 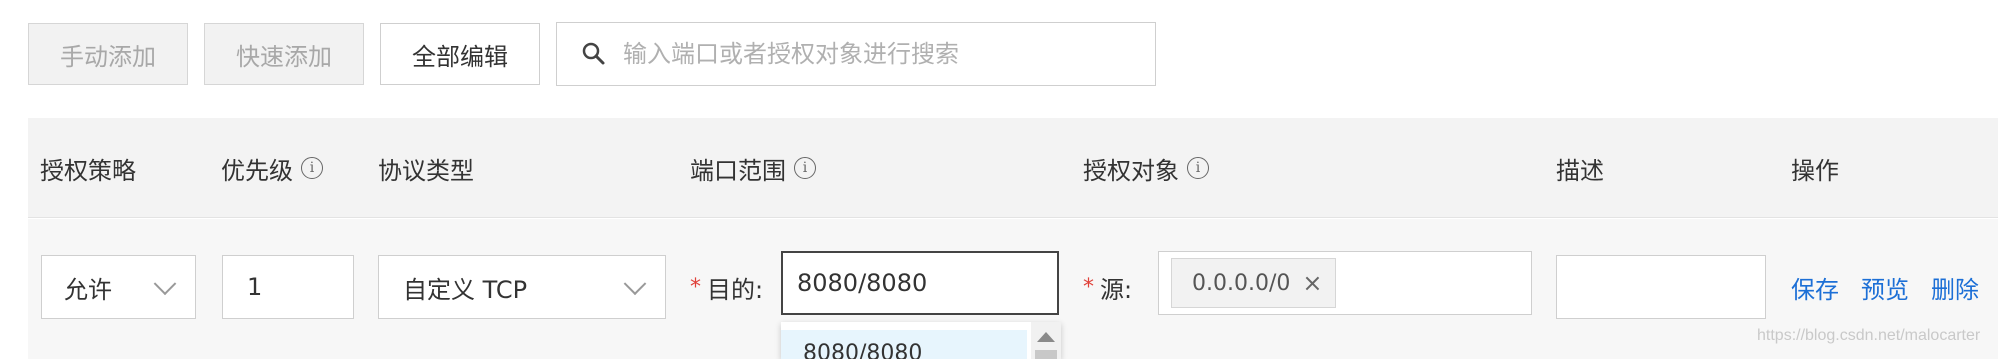 I want to click on search-box, so click(x=856, y=54).